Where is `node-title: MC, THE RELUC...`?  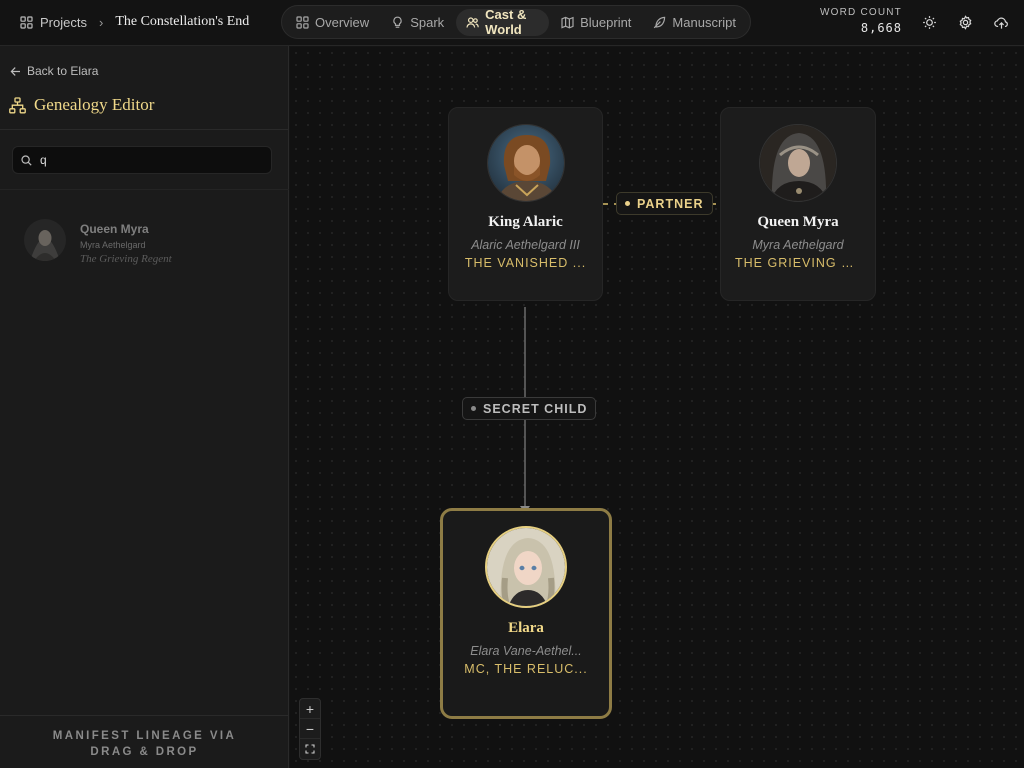 node-title: MC, THE RELUC... is located at coordinates (526, 669).